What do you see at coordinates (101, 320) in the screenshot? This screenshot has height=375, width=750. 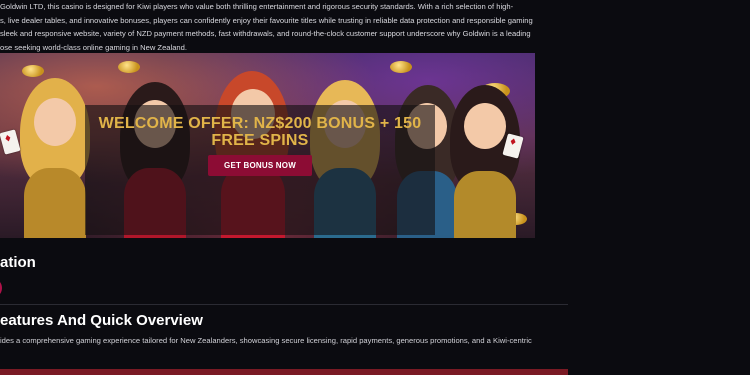 I see `section-heading: eatures And Quick Overview` at bounding box center [101, 320].